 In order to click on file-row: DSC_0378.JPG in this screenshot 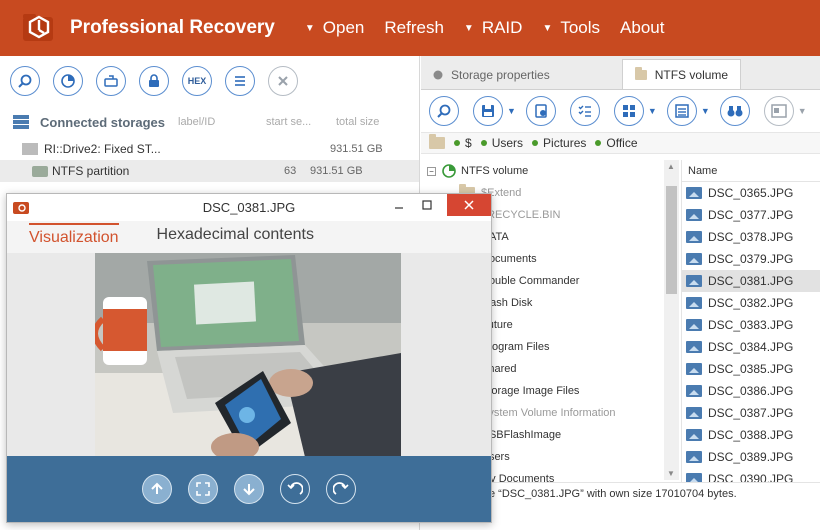, I will do `click(751, 237)`.